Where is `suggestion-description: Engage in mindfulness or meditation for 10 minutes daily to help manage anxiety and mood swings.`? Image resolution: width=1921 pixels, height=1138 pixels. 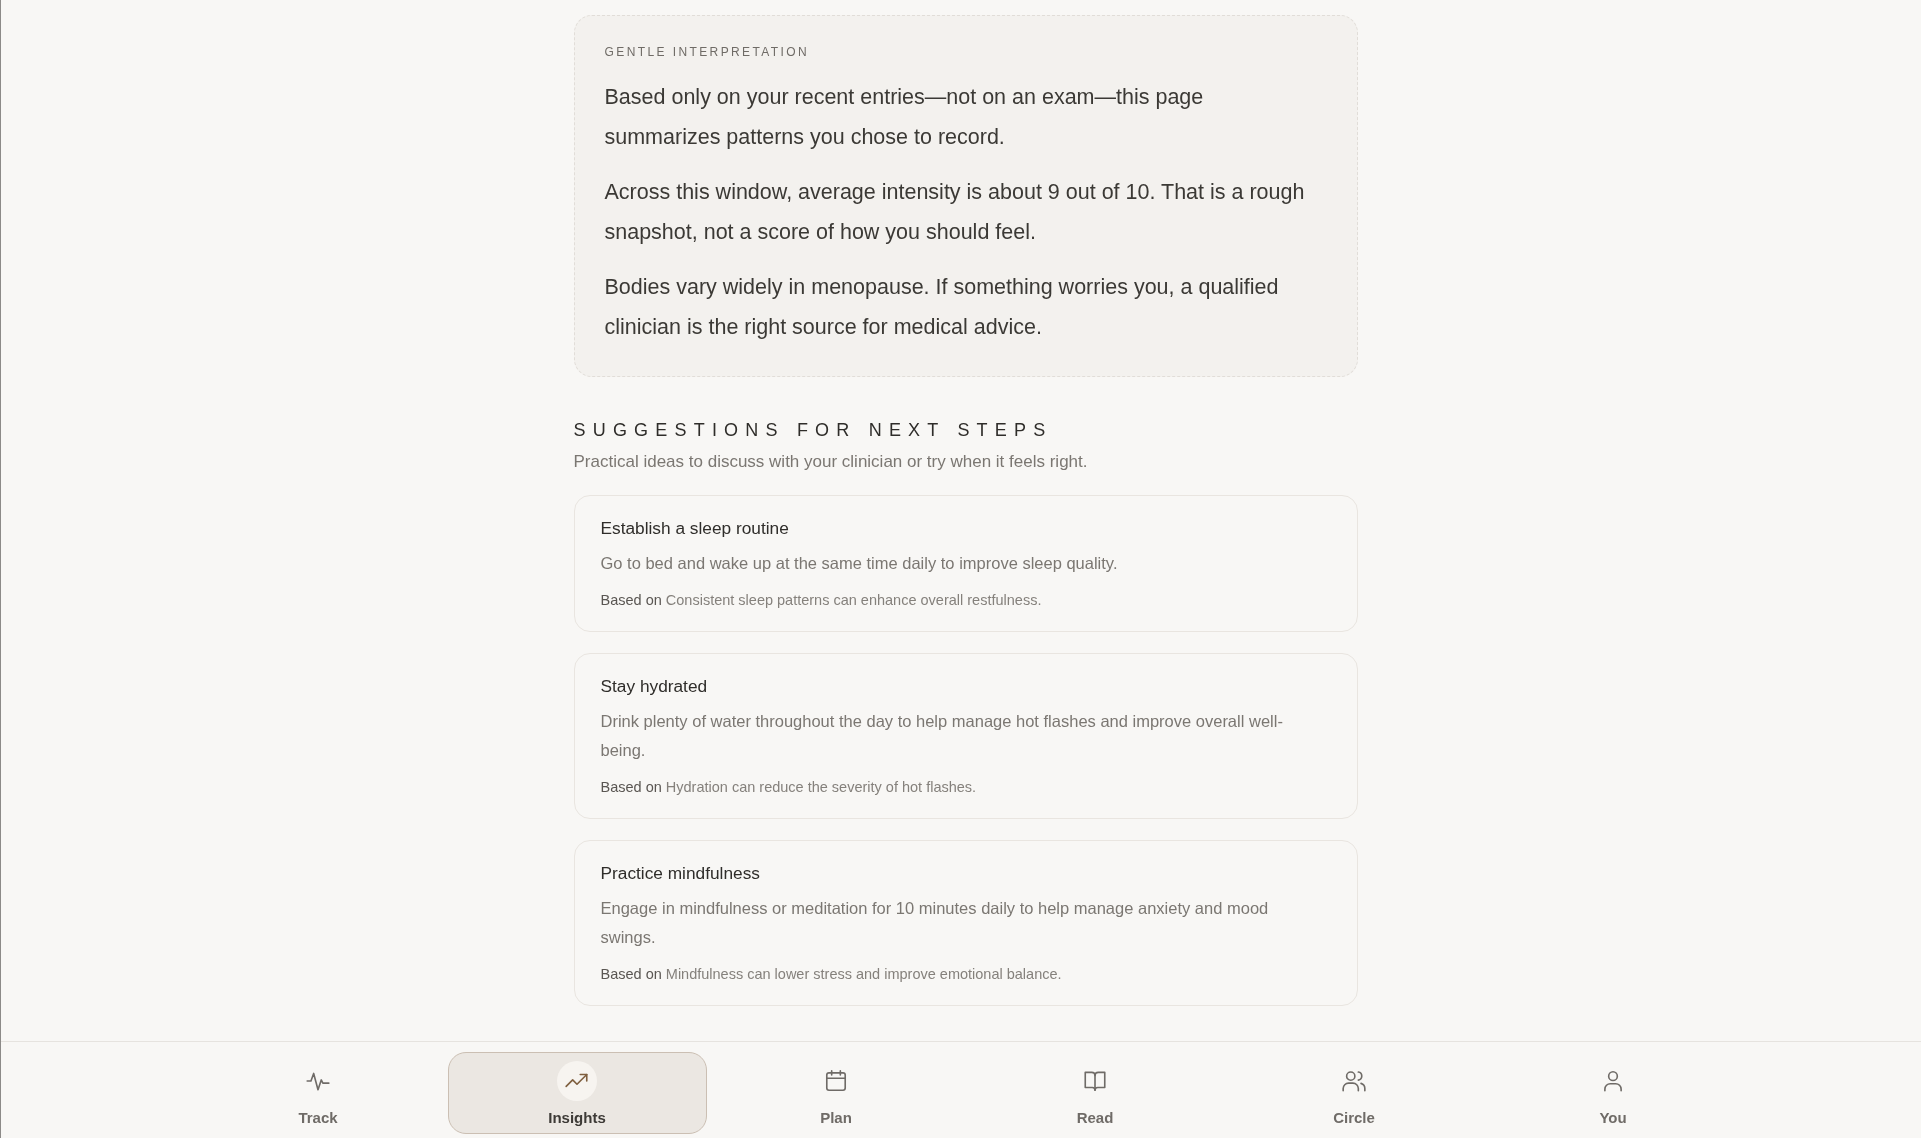 suggestion-description: Engage in mindfulness or meditation for 10 minutes daily to help manage anxiety and mood swings. is located at coordinates (935, 923).